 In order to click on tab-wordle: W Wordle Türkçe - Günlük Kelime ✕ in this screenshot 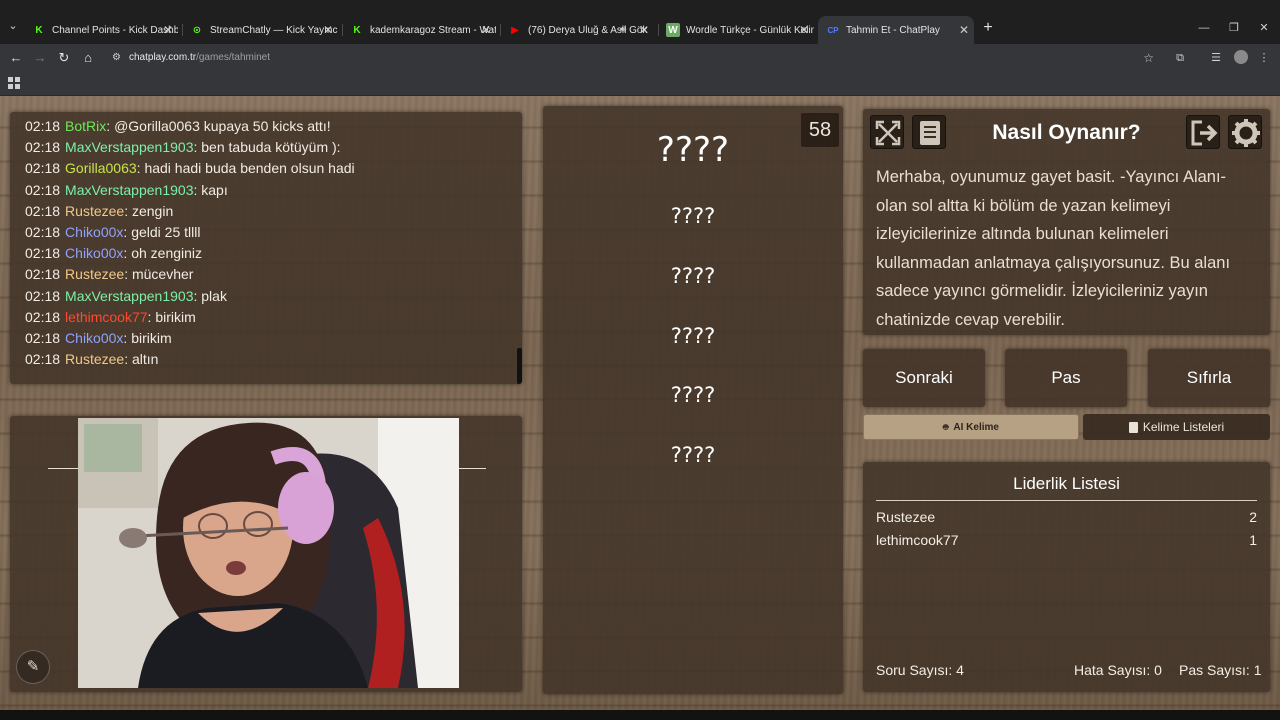, I will do `click(740, 30)`.